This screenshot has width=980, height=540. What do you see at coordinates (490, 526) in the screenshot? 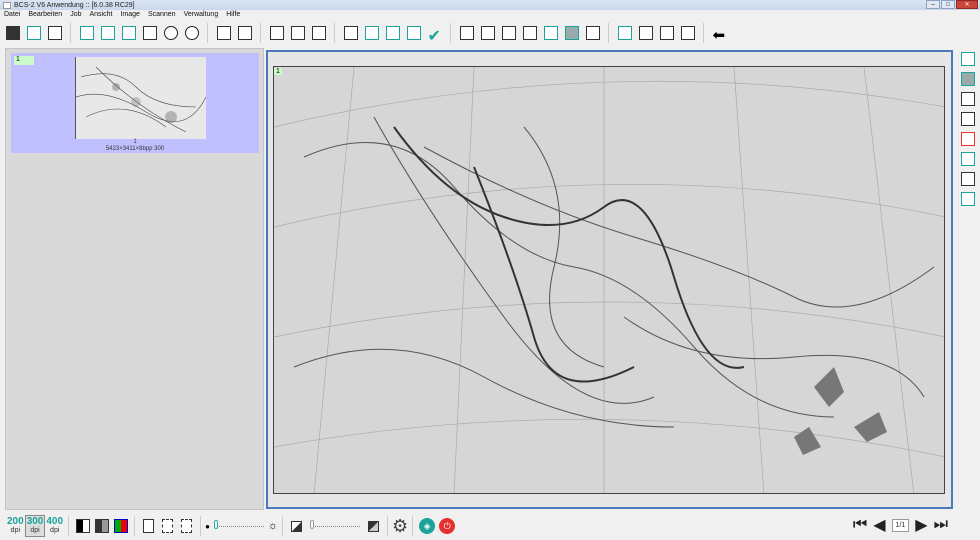
I see `bottom-toolbar: 200 dpi 300 dpi 400 dpi ● ☼ ⚙ ◈ ⏻` at bounding box center [490, 526].